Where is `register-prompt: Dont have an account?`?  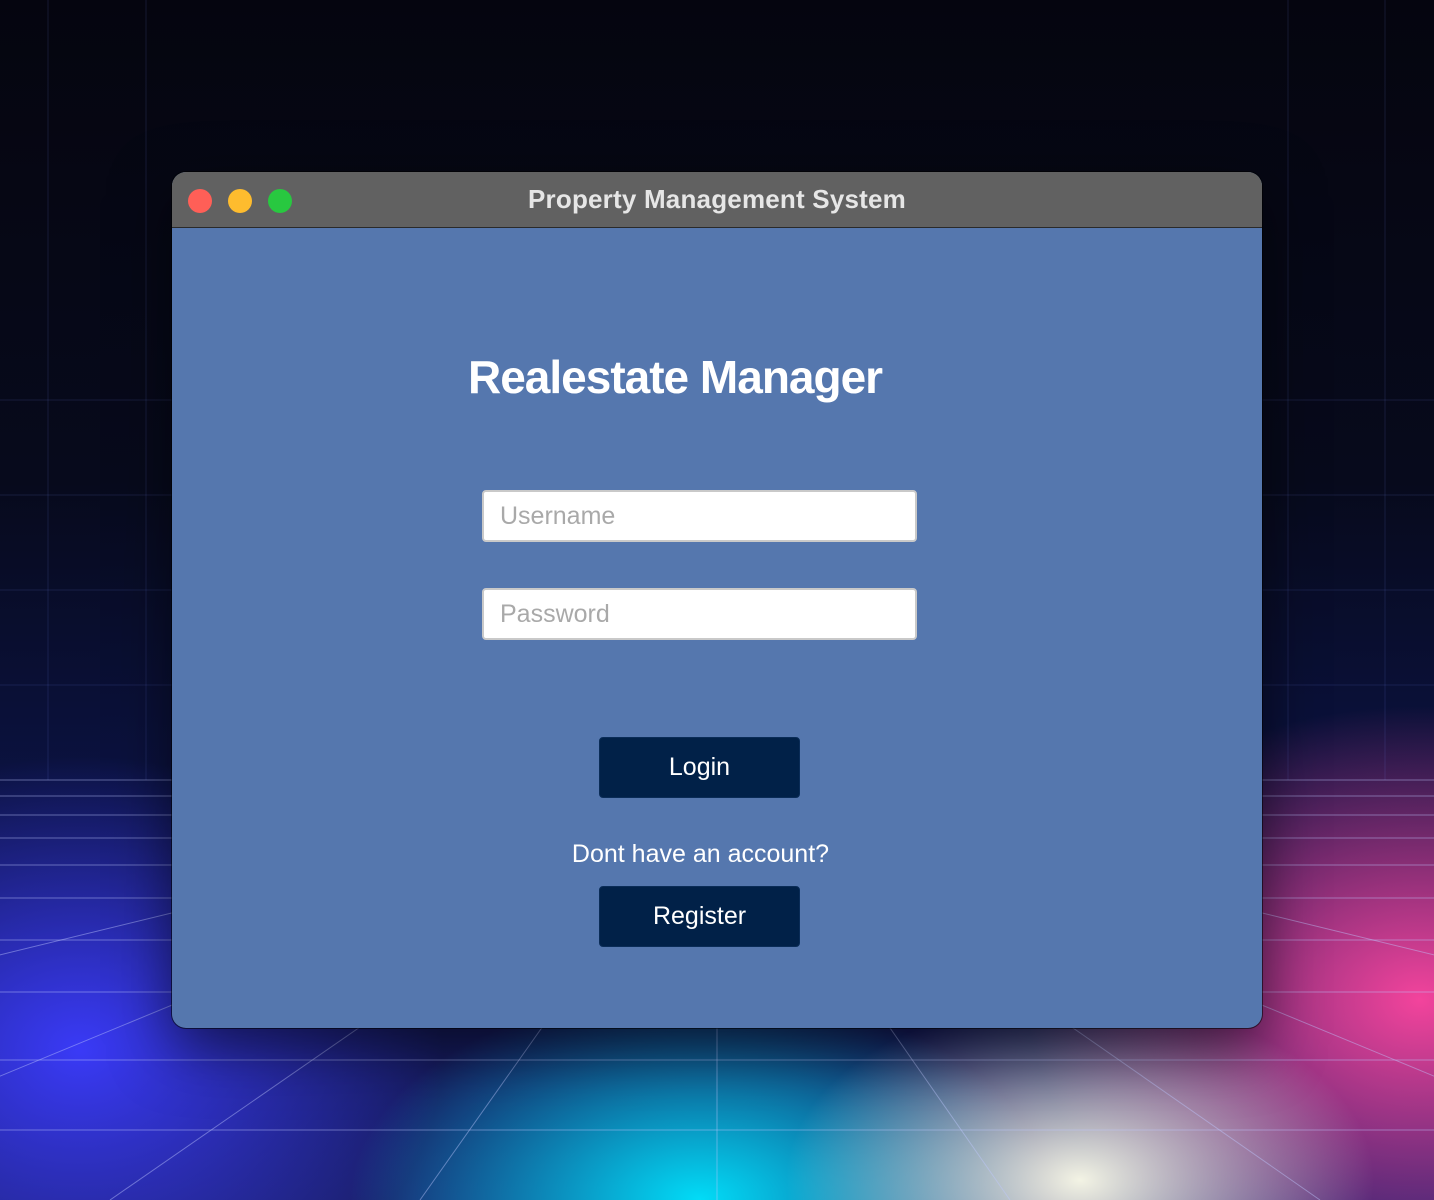 register-prompt: Dont have an account? is located at coordinates (700, 854).